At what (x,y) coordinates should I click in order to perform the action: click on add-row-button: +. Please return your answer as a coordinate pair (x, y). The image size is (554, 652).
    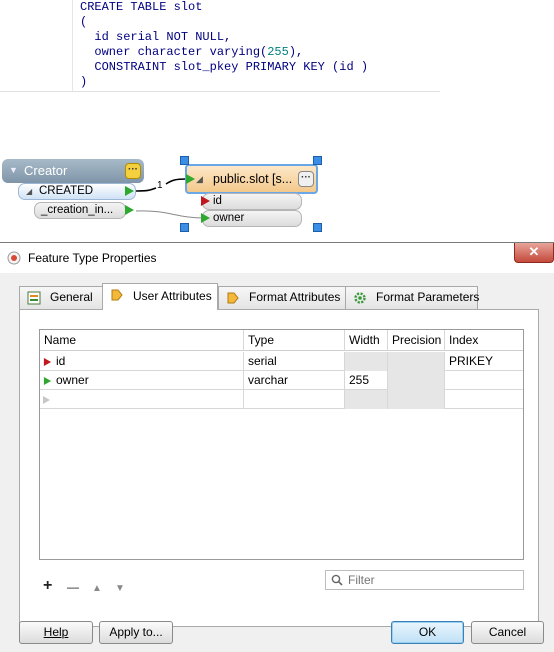
    Looking at the image, I should click on (47, 586).